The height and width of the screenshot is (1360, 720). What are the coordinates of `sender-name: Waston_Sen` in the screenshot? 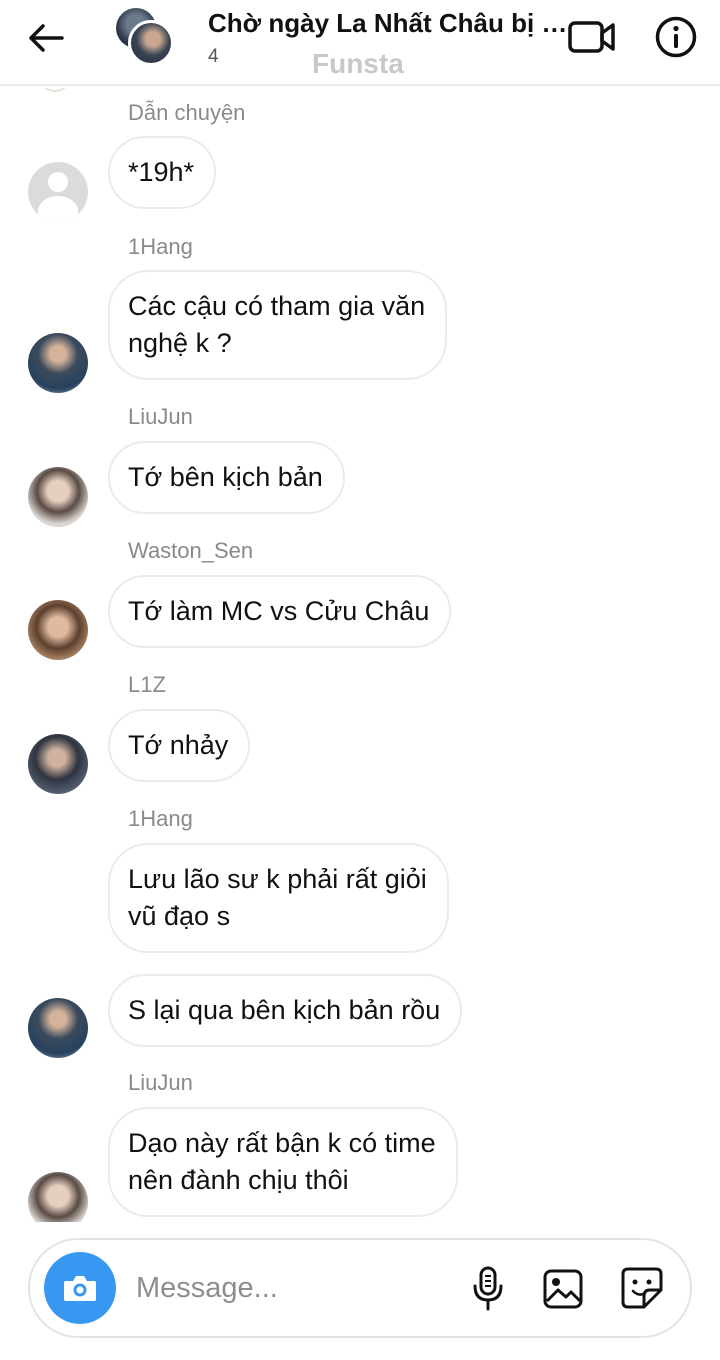 It's located at (191, 550).